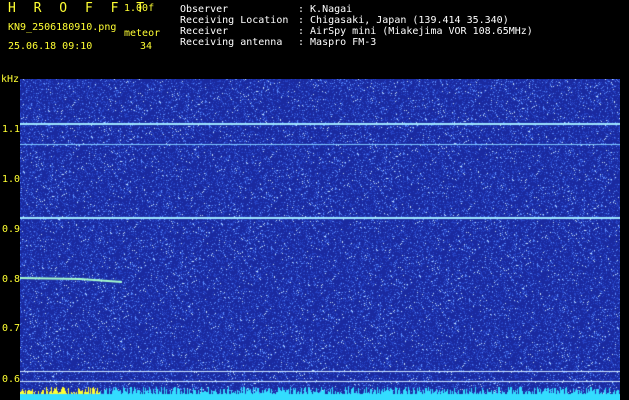 Image resolution: width=629 pixels, height=400 pixels. Describe the element at coordinates (234, 20) in the screenshot. I see `location-label: Receiving Location` at that location.